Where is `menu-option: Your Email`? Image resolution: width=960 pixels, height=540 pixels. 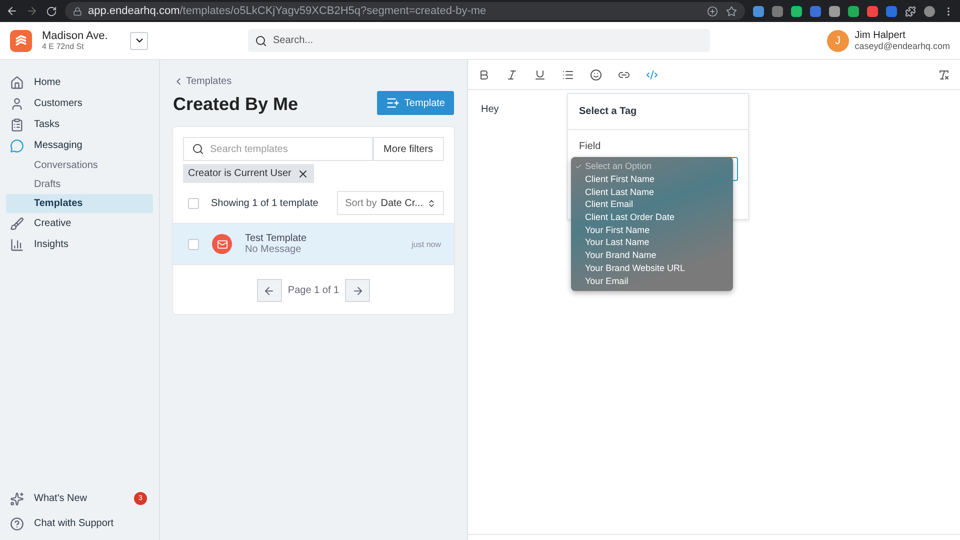 menu-option: Your Email is located at coordinates (652, 280).